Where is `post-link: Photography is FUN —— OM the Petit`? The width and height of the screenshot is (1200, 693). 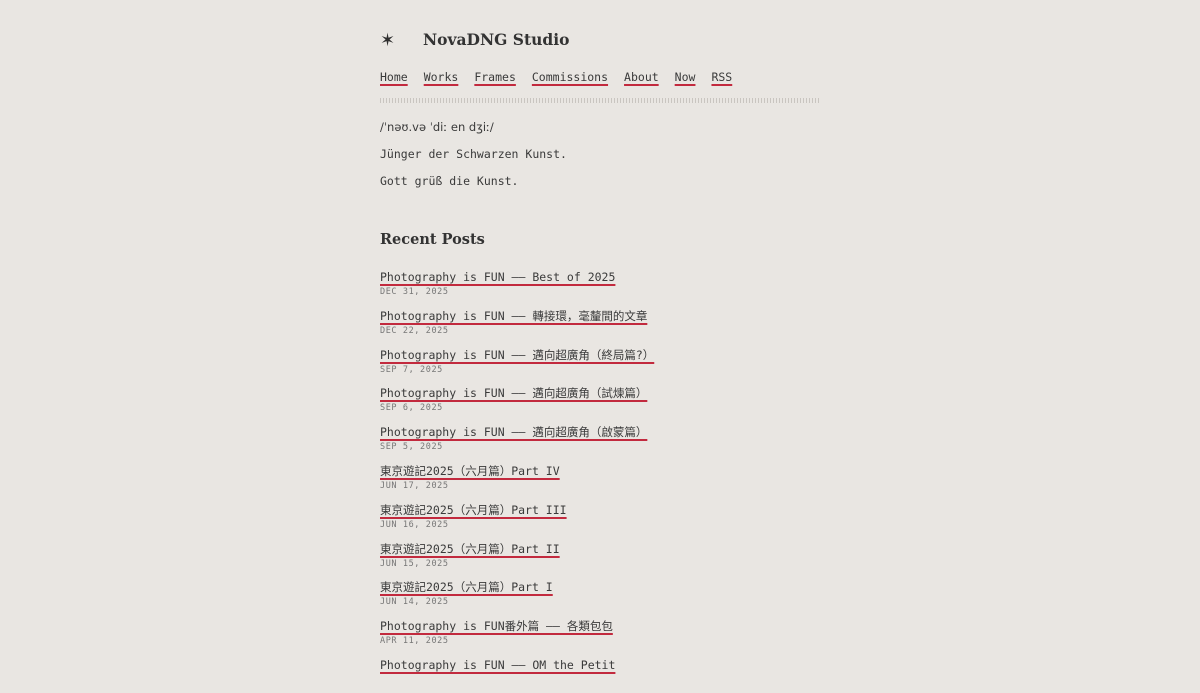 post-link: Photography is FUN —— OM the Petit is located at coordinates (497, 665).